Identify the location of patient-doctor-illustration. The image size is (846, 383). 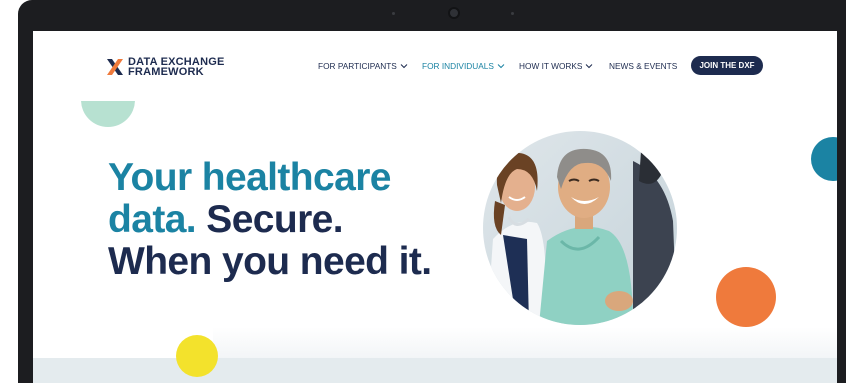
(580, 228).